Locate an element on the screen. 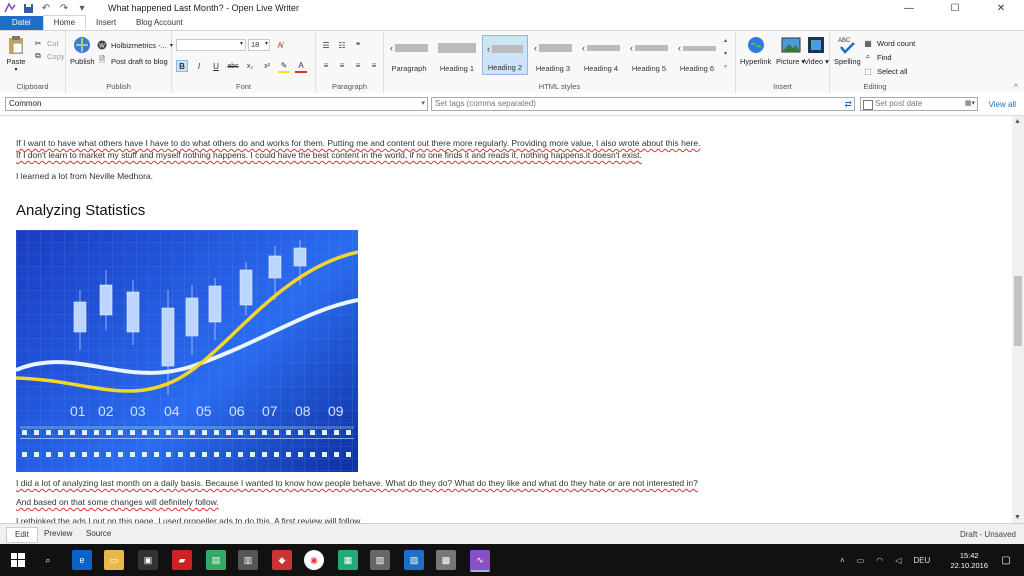 The height and width of the screenshot is (576, 1024). italic-icon: I is located at coordinates (199, 66).